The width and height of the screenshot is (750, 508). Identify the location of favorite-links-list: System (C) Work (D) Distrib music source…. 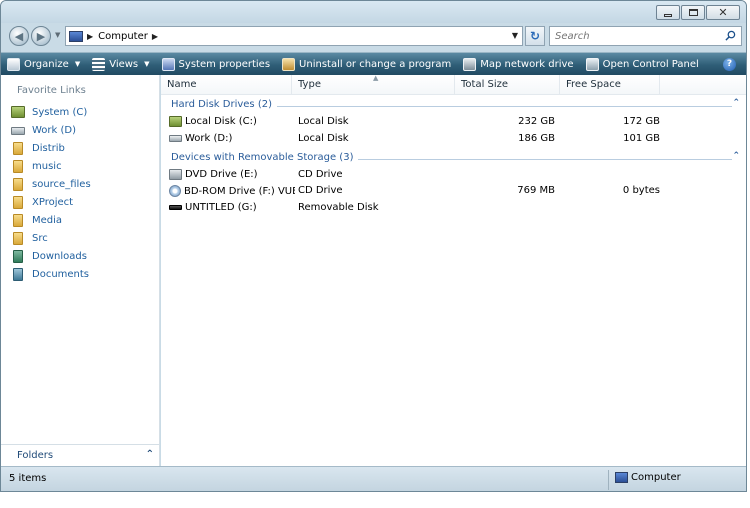
(51, 193).